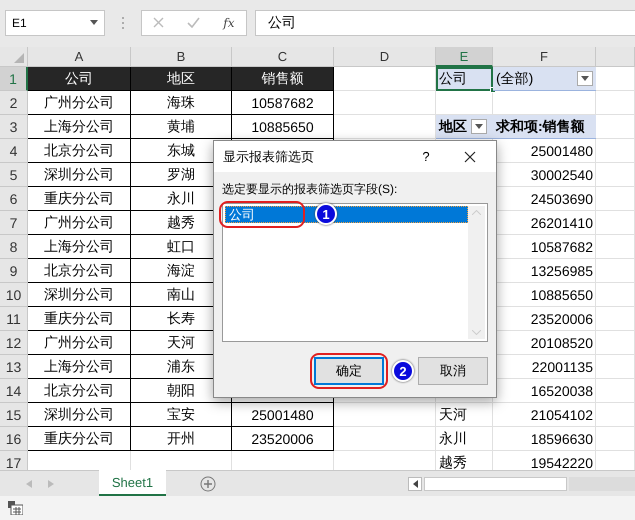 The height and width of the screenshot is (520, 635). I want to click on column-header: F, so click(544, 57).